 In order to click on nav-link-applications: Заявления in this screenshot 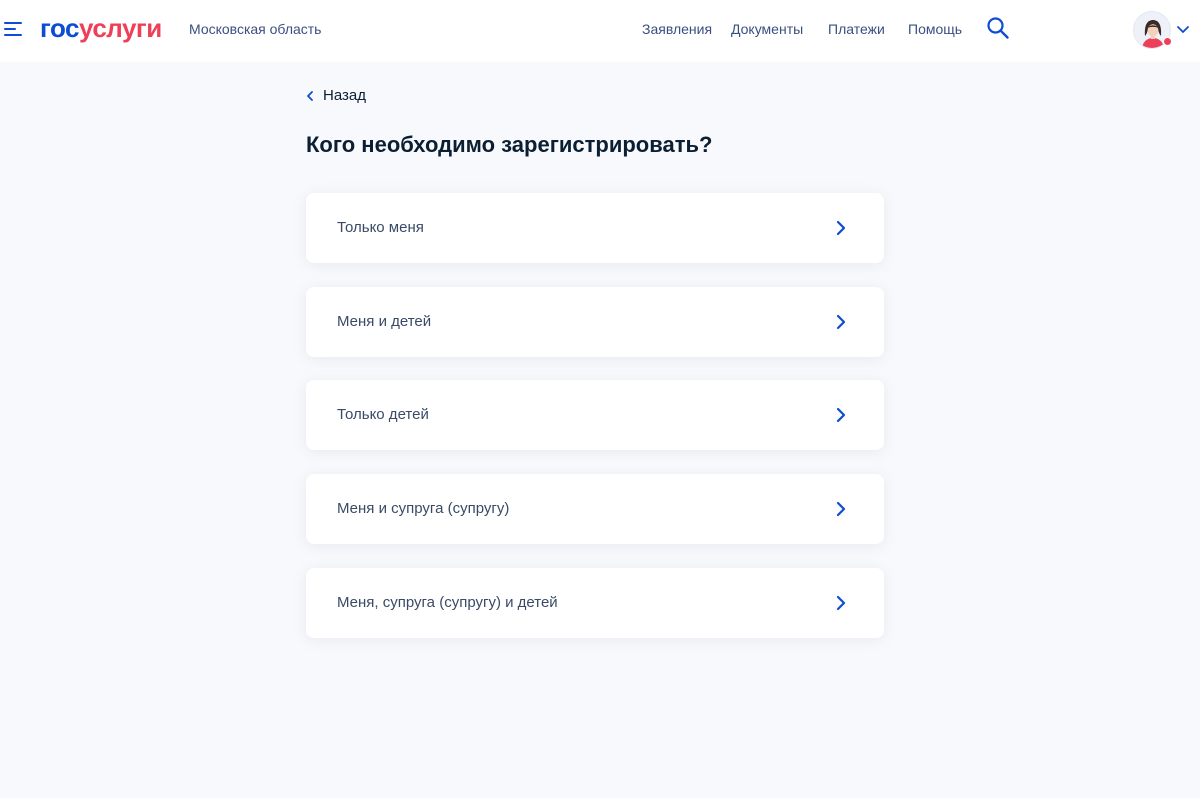, I will do `click(677, 29)`.